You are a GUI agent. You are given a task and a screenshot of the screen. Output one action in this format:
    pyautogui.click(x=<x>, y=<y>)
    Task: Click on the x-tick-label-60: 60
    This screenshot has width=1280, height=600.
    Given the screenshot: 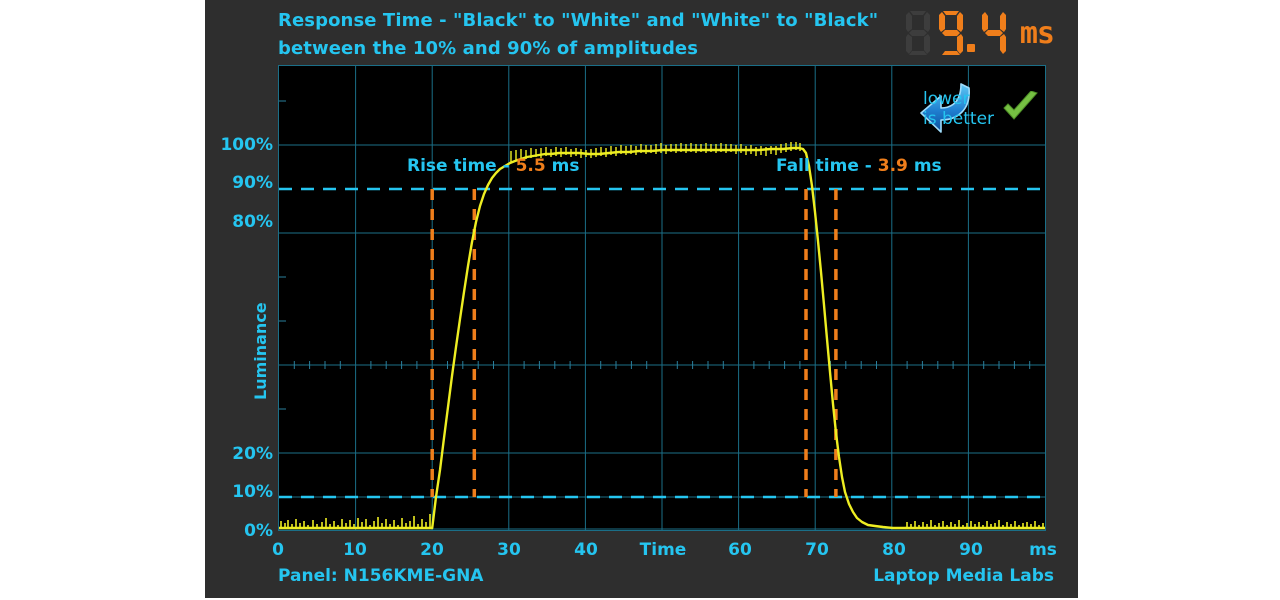 What is the action you would take?
    pyautogui.click(x=740, y=550)
    